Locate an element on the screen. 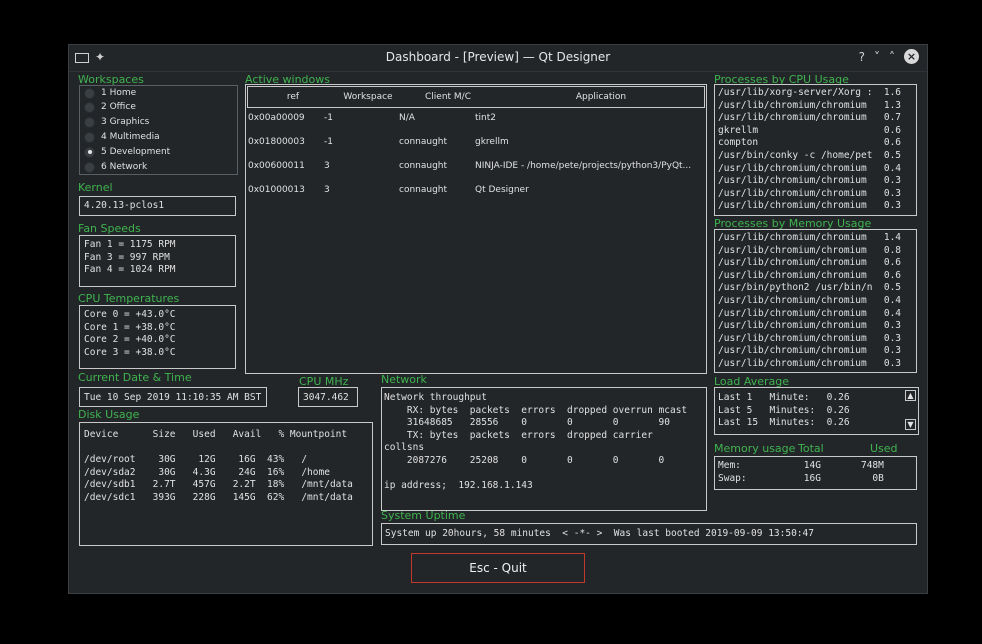 Image resolution: width=982 pixels, height=644 pixels. close-icon: × is located at coordinates (911, 56).